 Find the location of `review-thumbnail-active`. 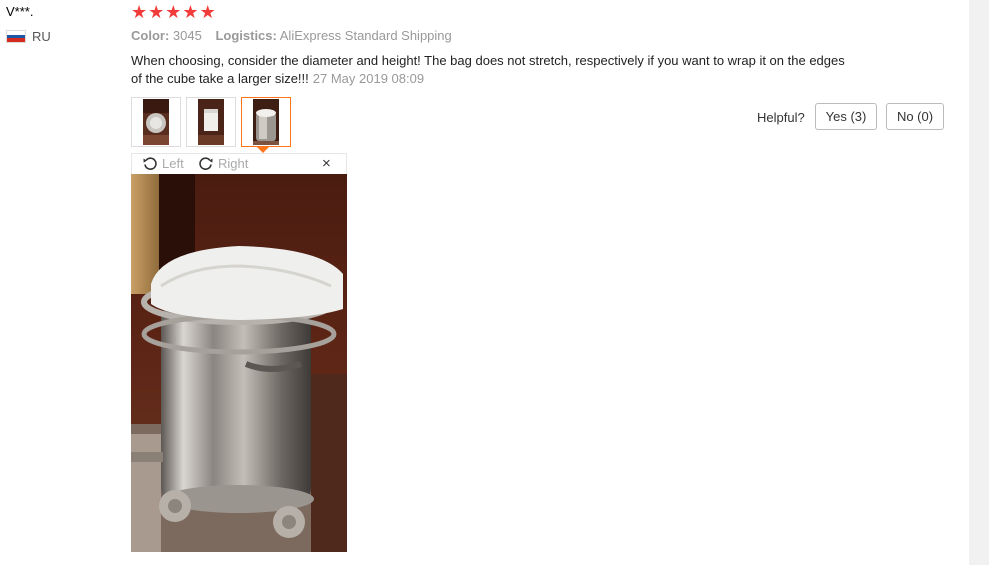

review-thumbnail-active is located at coordinates (266, 122).